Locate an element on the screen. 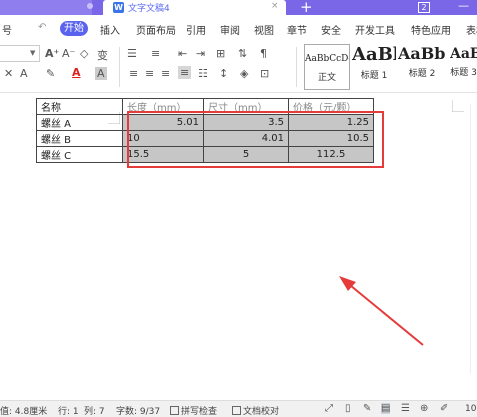  tab-special: 特色应用 is located at coordinates (431, 29).